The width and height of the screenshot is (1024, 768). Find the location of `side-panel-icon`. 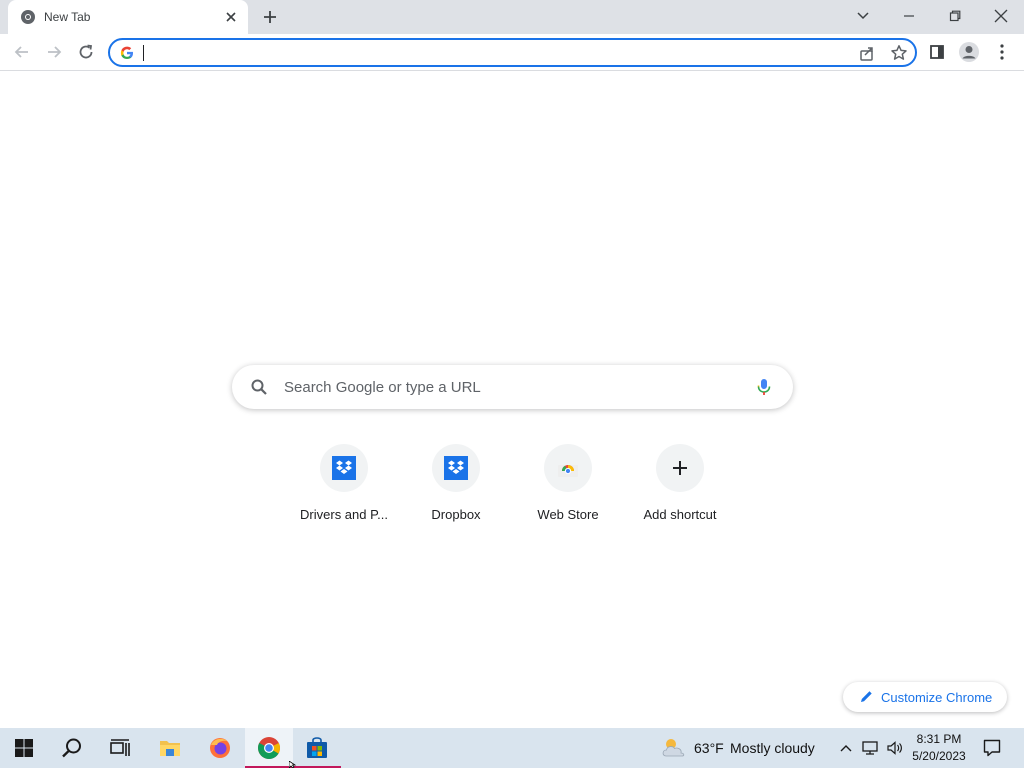

side-panel-icon is located at coordinates (937, 52).